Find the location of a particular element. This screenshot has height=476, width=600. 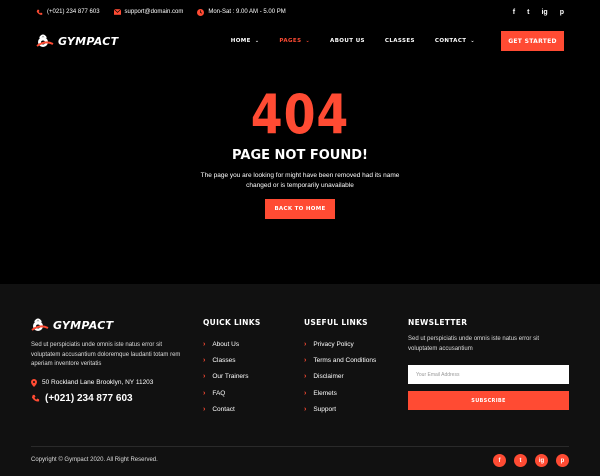

quick-link-item: › Contact is located at coordinates (232, 409).